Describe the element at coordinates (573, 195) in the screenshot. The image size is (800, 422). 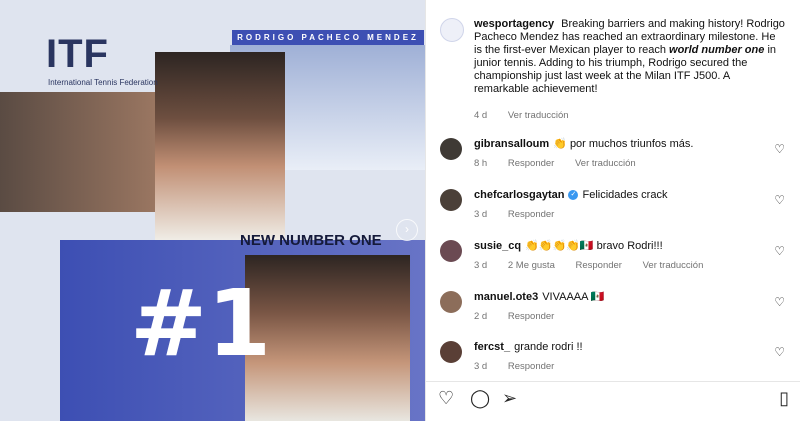
I see `verified-badge-icon: ✓` at that location.